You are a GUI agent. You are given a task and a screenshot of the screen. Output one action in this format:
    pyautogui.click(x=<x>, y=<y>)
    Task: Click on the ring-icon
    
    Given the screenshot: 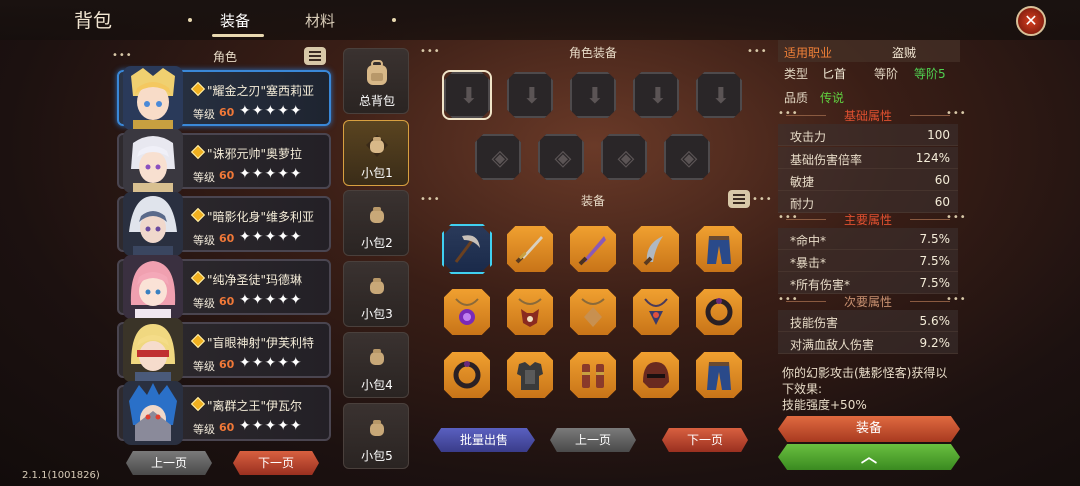 What is the action you would take?
    pyautogui.click(x=467, y=375)
    